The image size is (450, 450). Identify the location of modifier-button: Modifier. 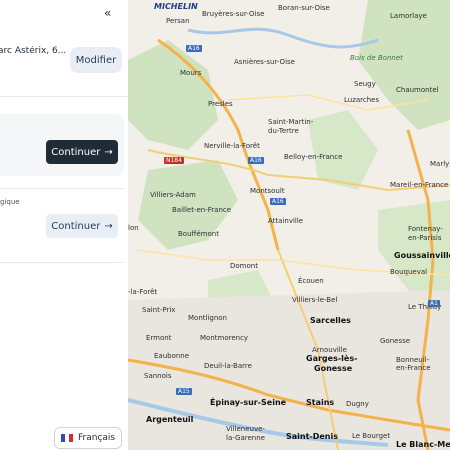
(96, 60).